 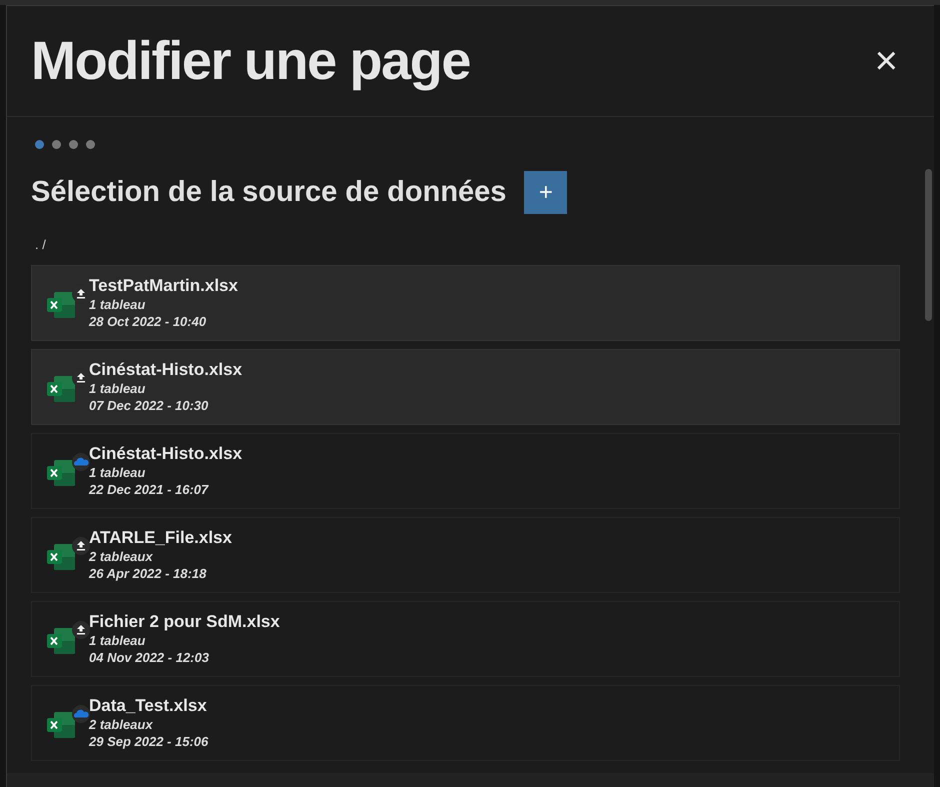 What do you see at coordinates (160, 538) in the screenshot?
I see `file-name: ATARLE_File.xlsx` at bounding box center [160, 538].